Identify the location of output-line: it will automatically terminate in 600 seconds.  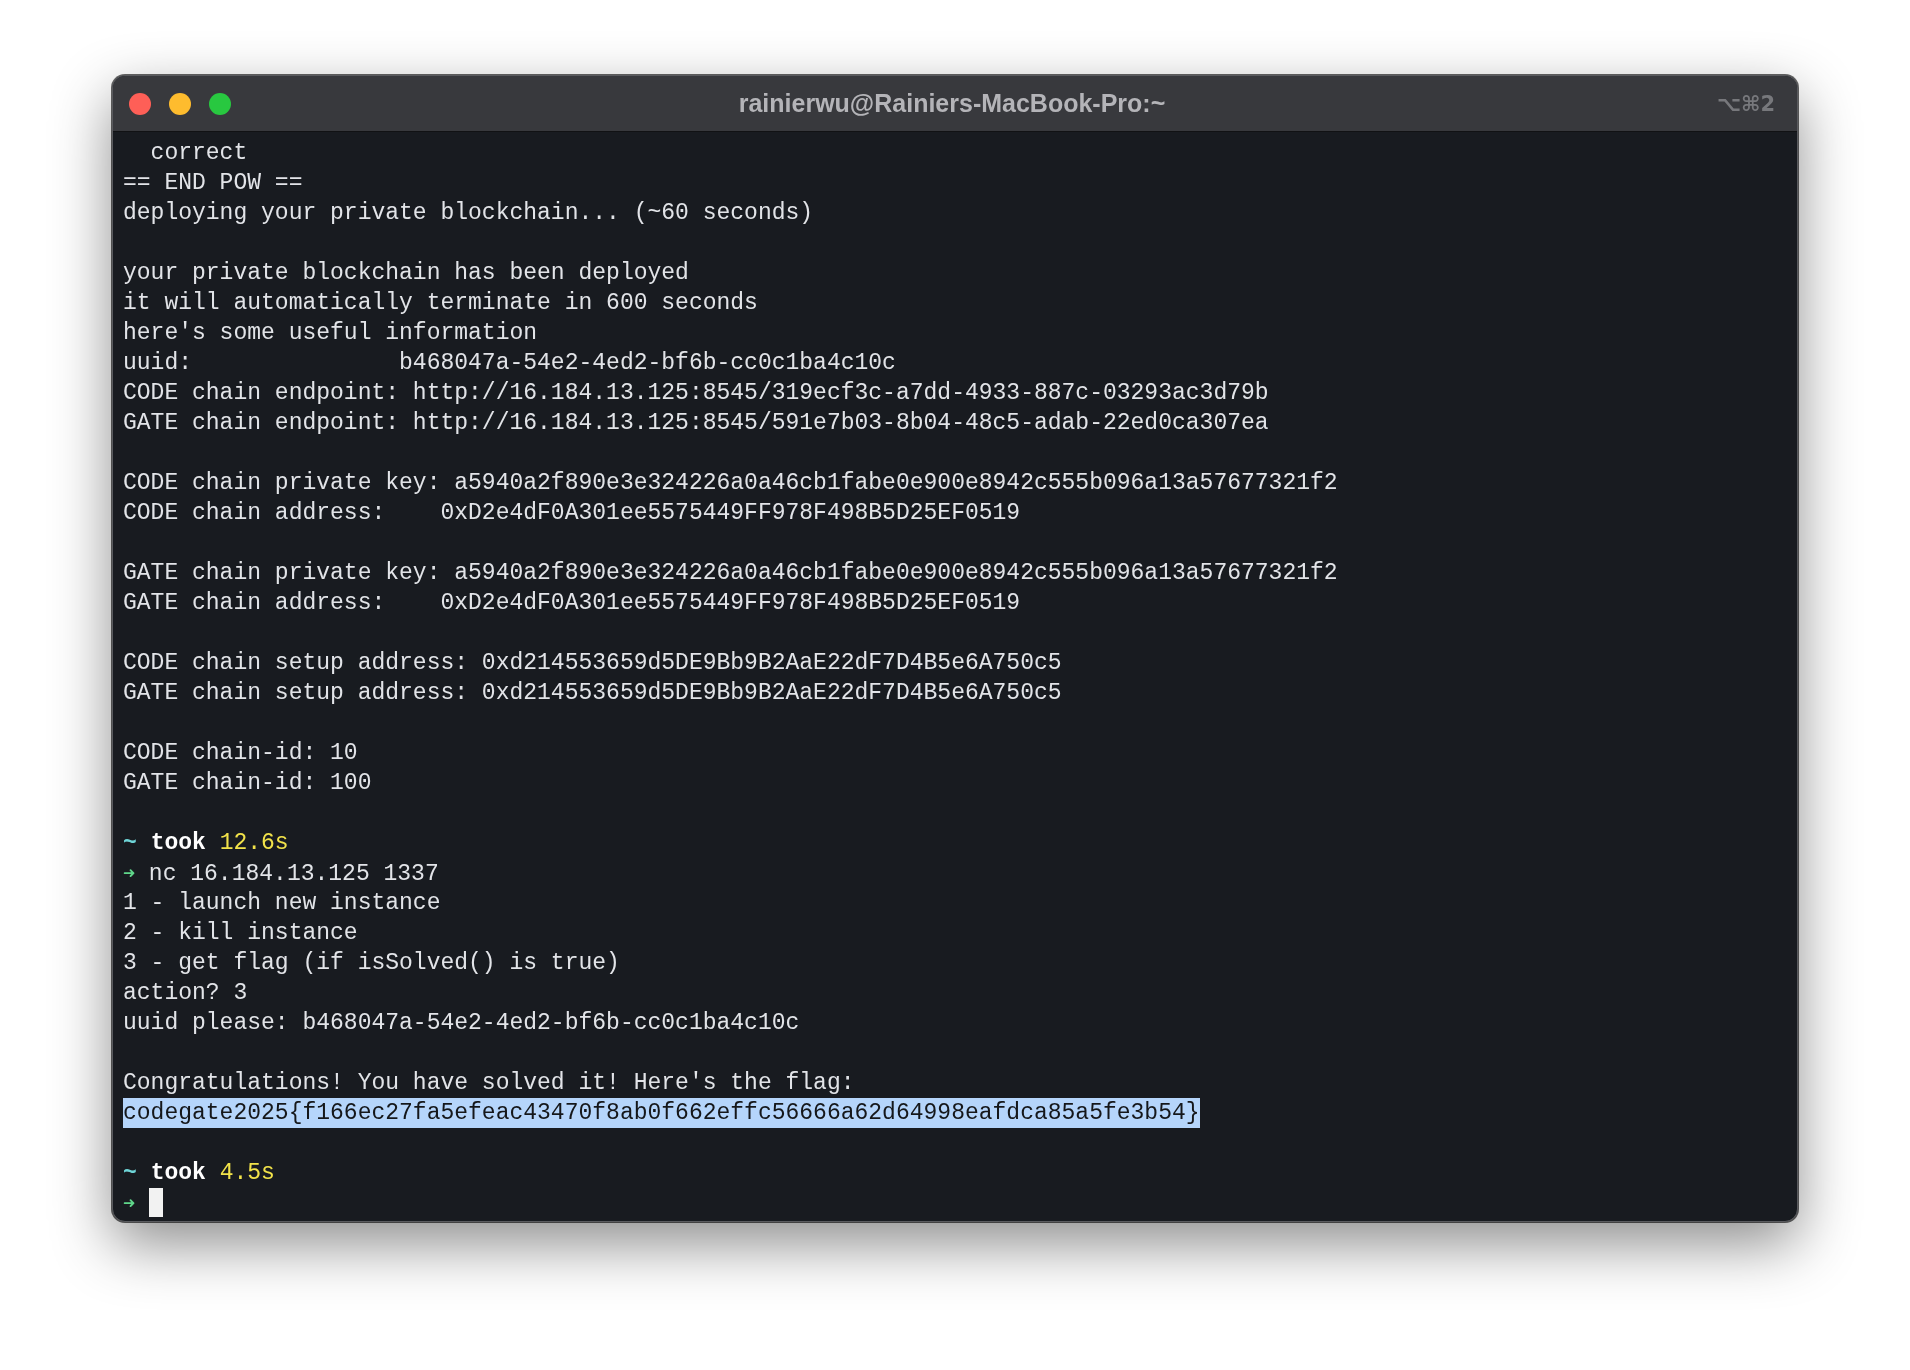
(440, 303).